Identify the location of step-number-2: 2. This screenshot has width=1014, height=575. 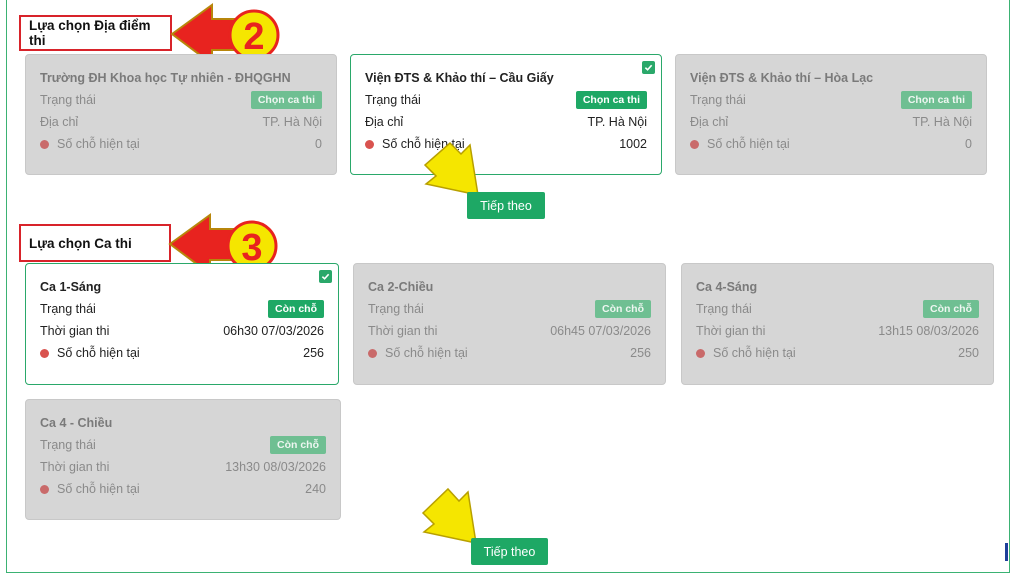
(253, 37).